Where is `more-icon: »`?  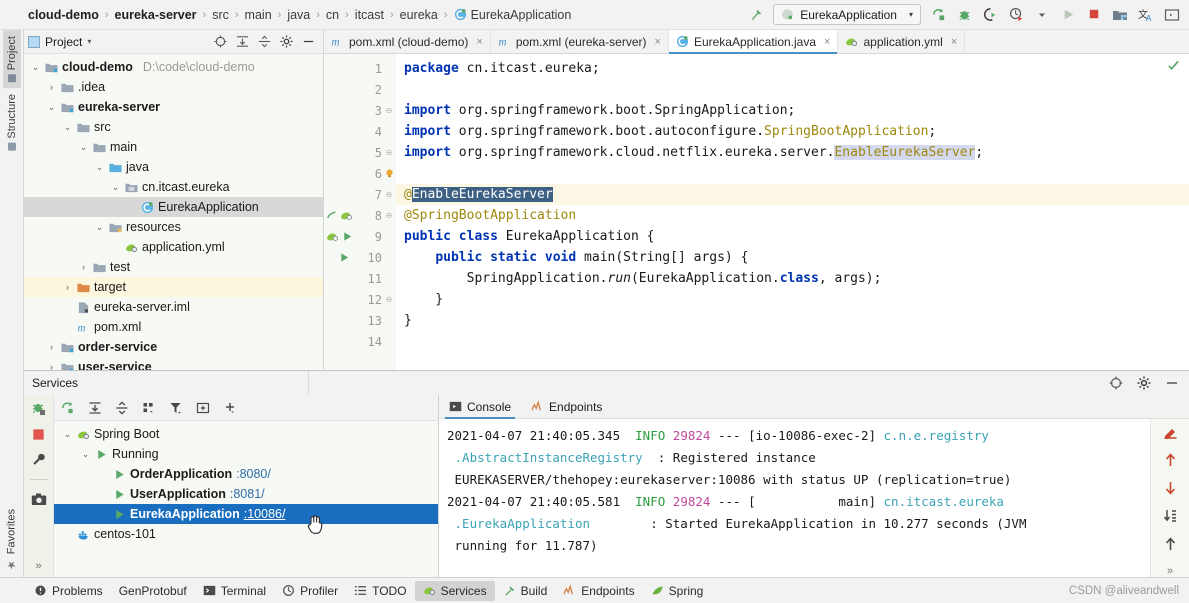 more-icon: » is located at coordinates (1170, 571).